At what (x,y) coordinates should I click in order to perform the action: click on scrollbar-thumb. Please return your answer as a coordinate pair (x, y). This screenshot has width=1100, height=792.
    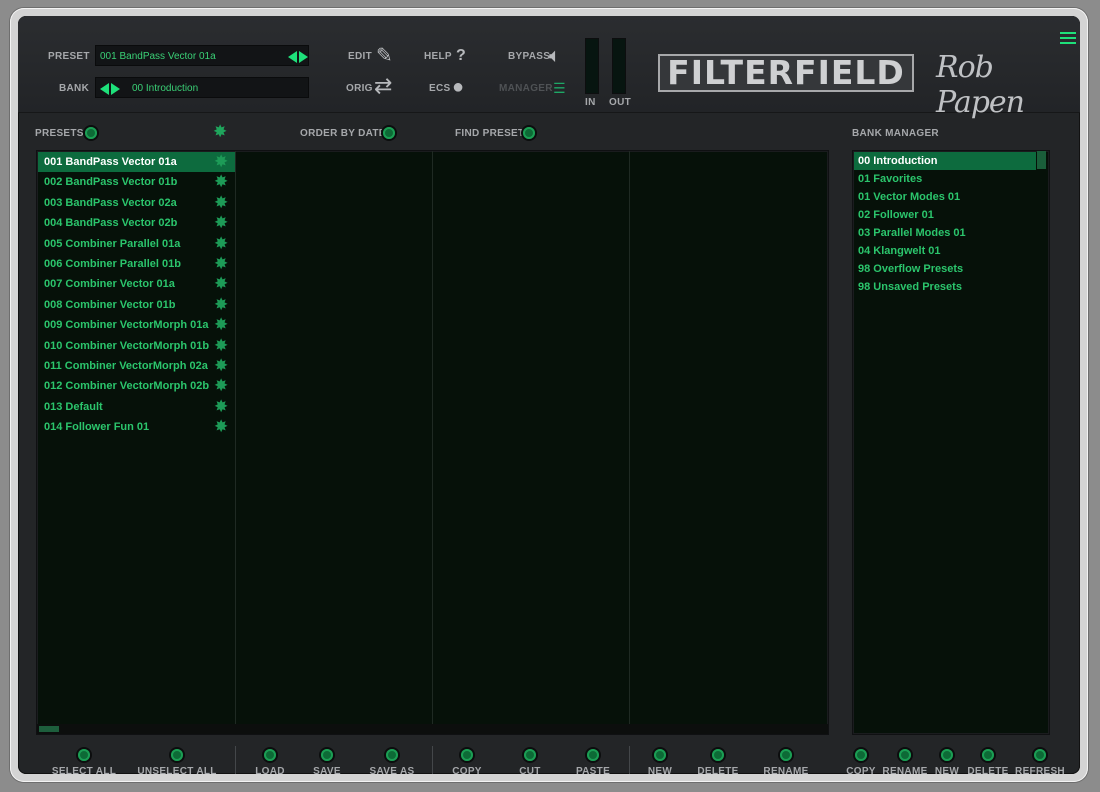
    Looking at the image, I should click on (49, 729).